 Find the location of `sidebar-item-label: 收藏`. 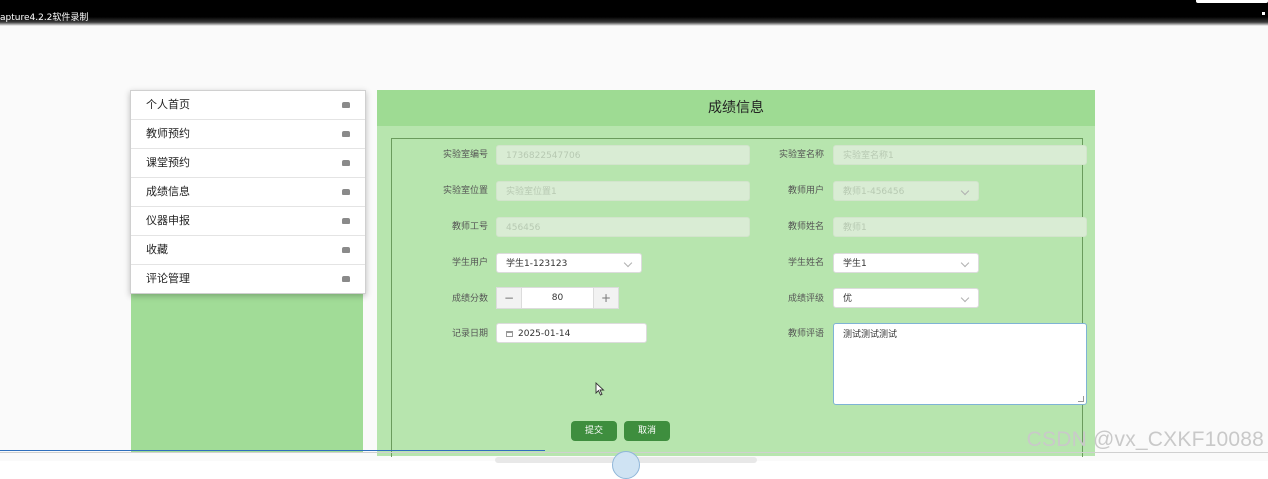

sidebar-item-label: 收藏 is located at coordinates (157, 249).